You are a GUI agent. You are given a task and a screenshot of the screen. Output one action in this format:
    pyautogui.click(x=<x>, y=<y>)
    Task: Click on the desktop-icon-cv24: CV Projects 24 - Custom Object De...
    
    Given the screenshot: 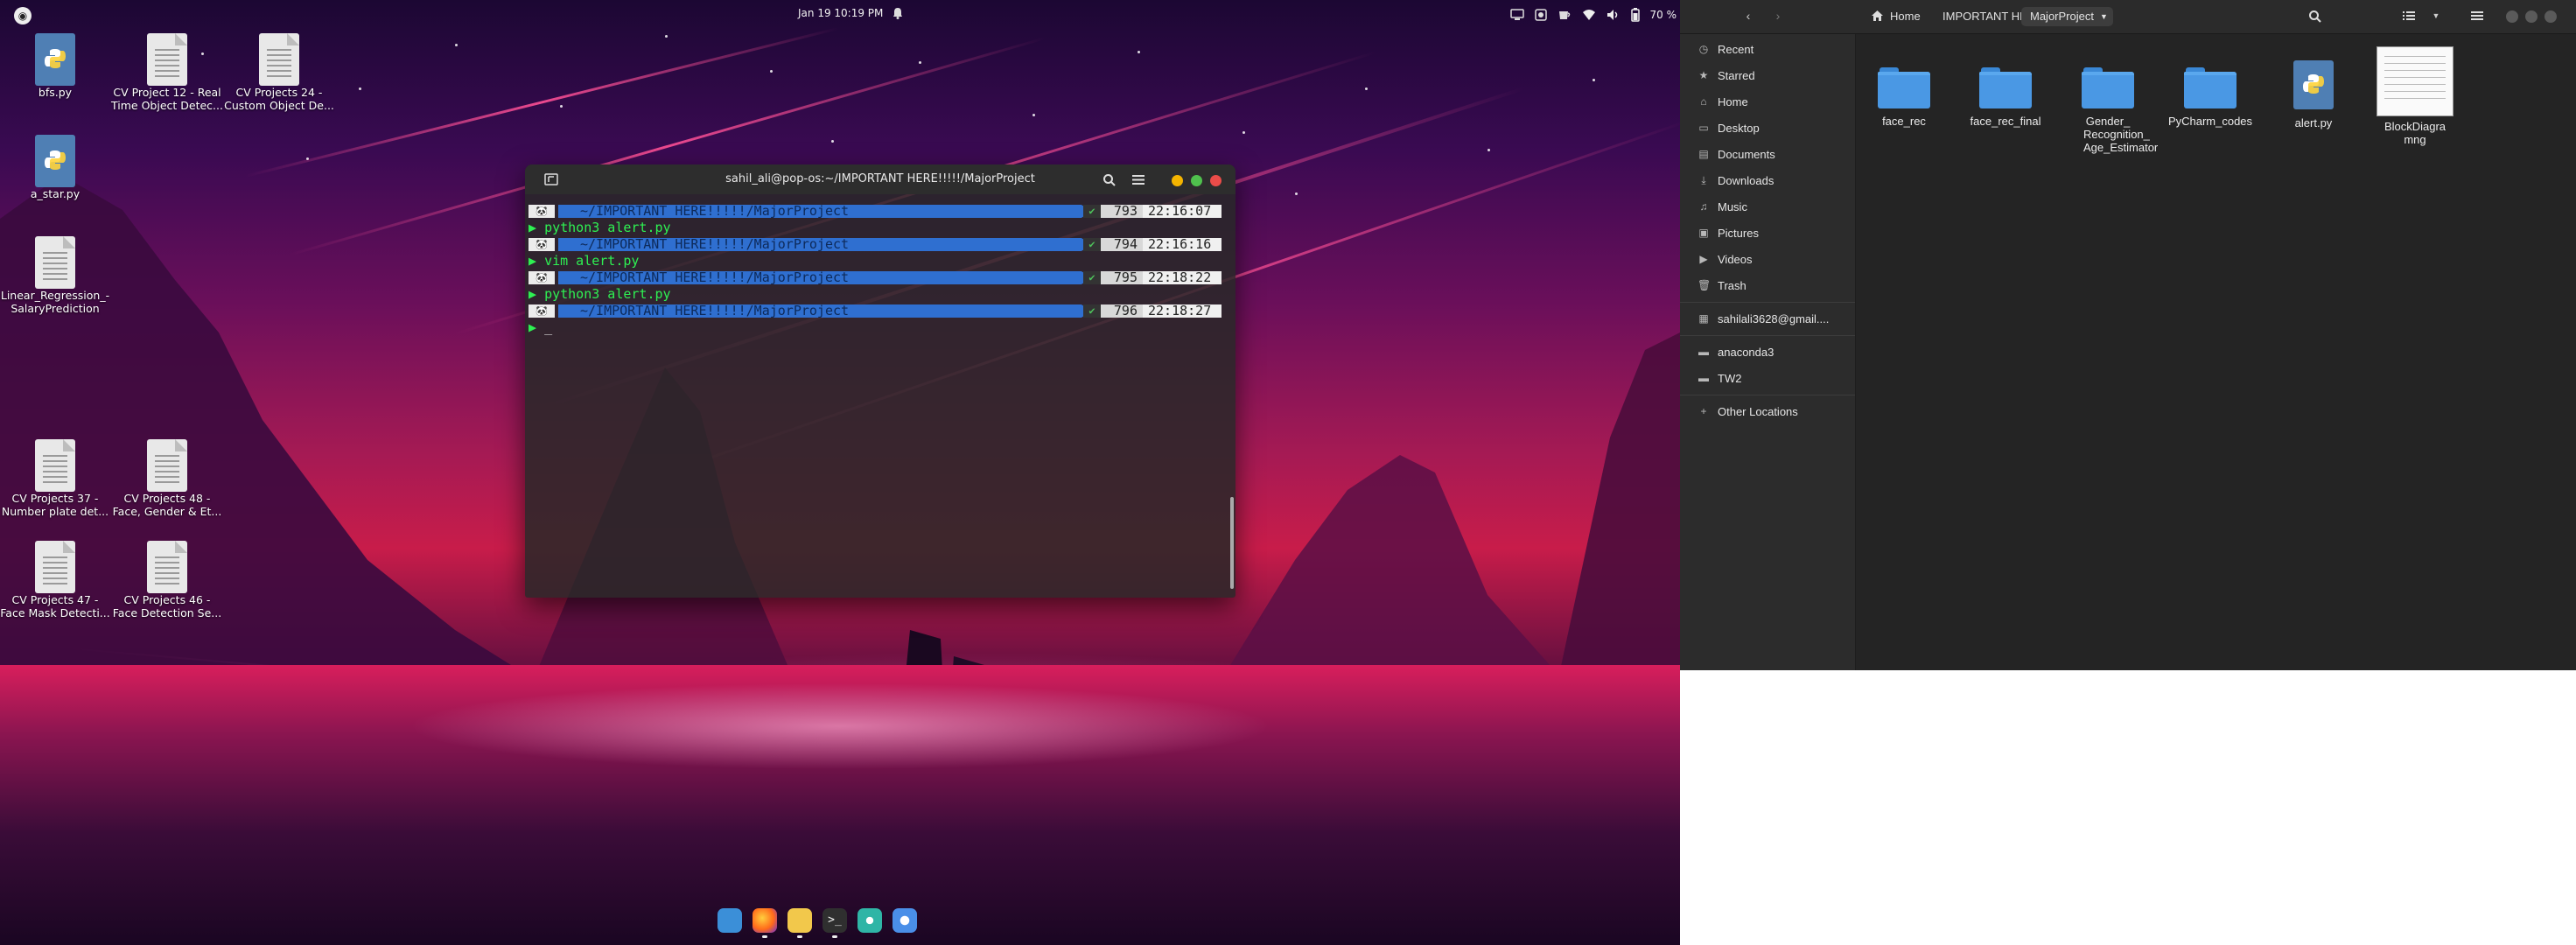 What is the action you would take?
    pyautogui.click(x=279, y=72)
    